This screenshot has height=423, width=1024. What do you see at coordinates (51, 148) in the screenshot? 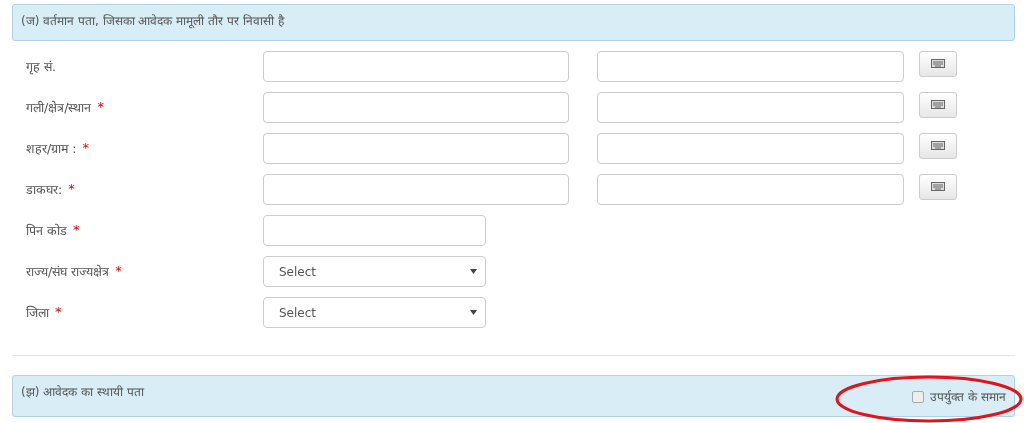
I see `field-label: शहर/ग्राम :` at bounding box center [51, 148].